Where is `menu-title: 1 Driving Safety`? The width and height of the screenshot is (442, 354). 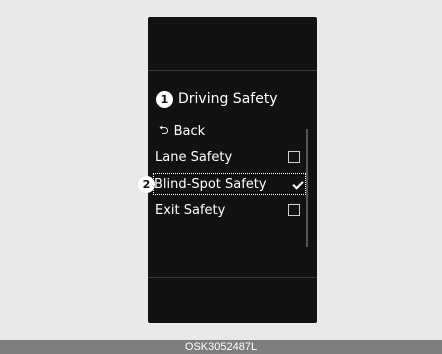 menu-title: 1 Driving Safety is located at coordinates (217, 99).